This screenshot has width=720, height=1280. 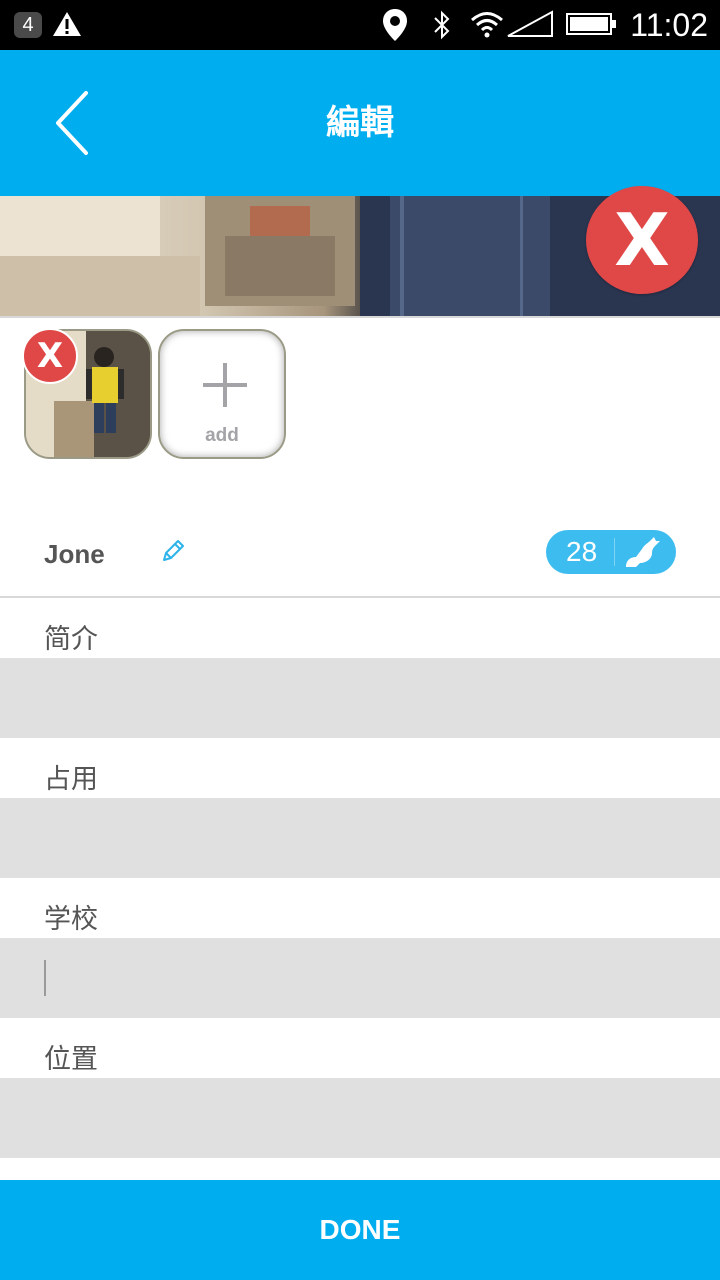 What do you see at coordinates (487, 25) in the screenshot?
I see `wifi-icon` at bounding box center [487, 25].